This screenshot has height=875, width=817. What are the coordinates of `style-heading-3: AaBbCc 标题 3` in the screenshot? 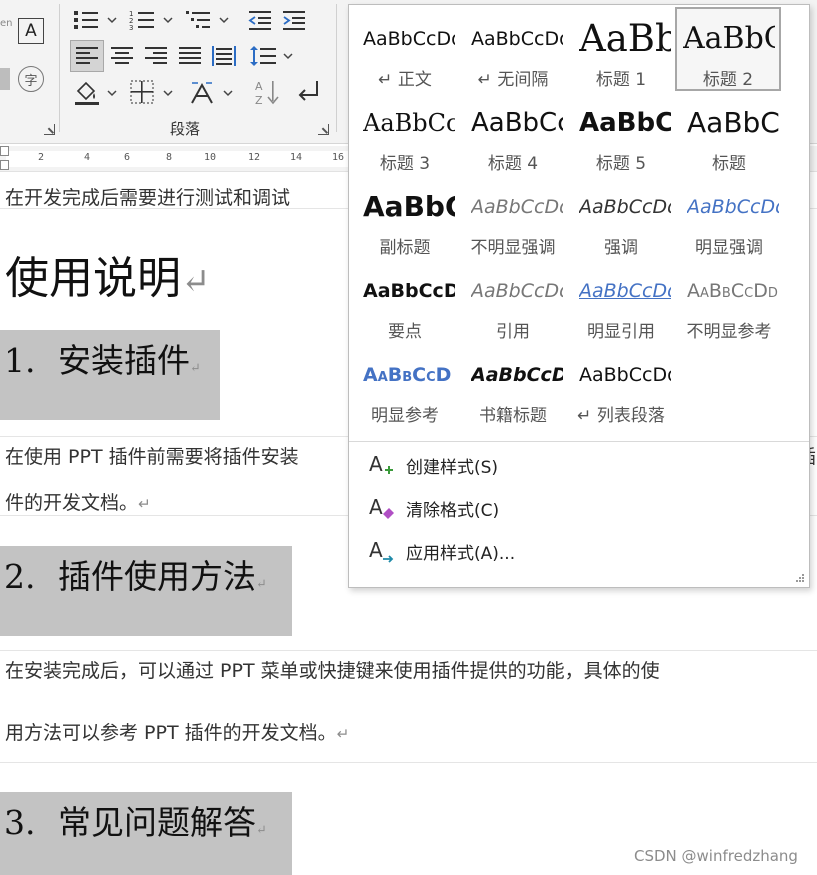 It's located at (405, 132).